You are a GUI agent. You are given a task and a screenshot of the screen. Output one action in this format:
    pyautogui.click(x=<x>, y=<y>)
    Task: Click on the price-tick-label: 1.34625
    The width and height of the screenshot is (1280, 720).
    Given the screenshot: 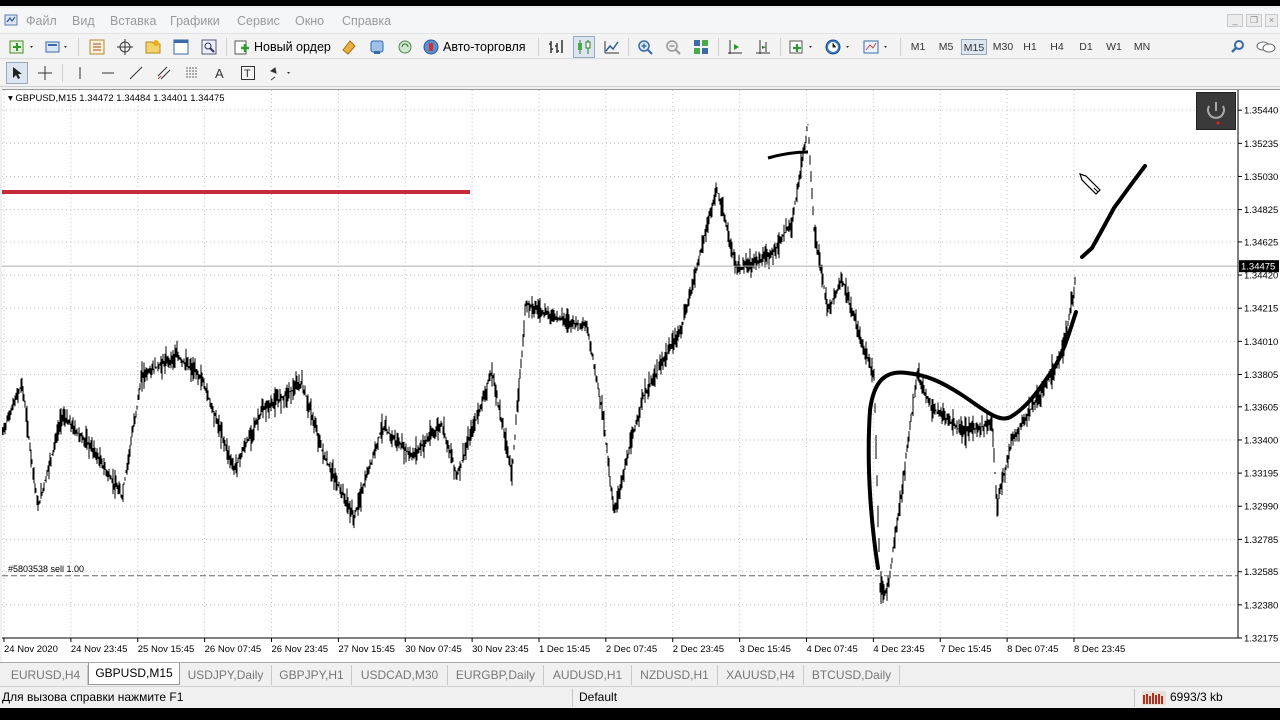 What is the action you would take?
    pyautogui.click(x=1261, y=242)
    